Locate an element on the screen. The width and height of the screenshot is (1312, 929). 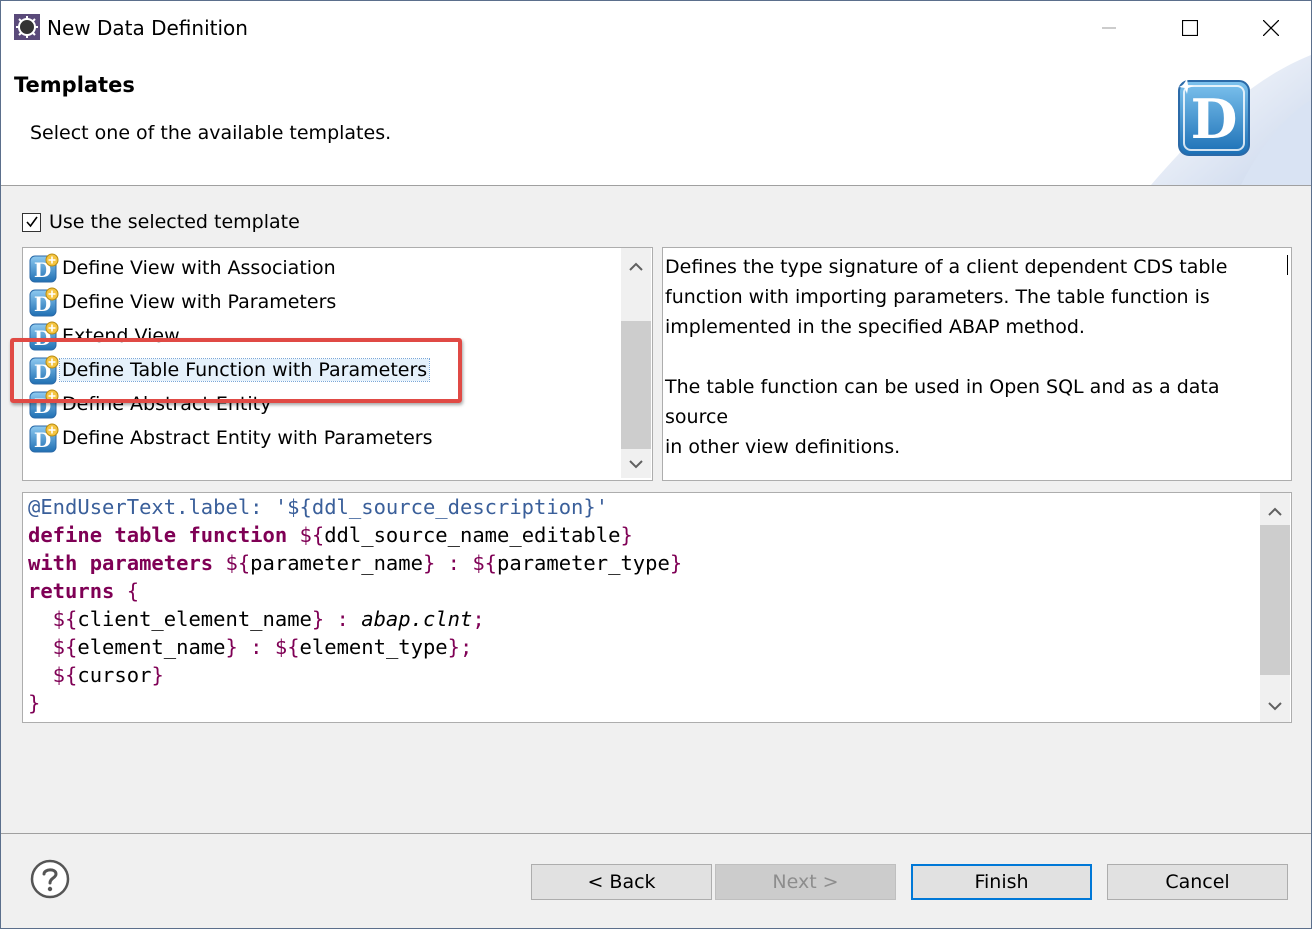
template-list-item: D Extend View is located at coordinates (104, 336).